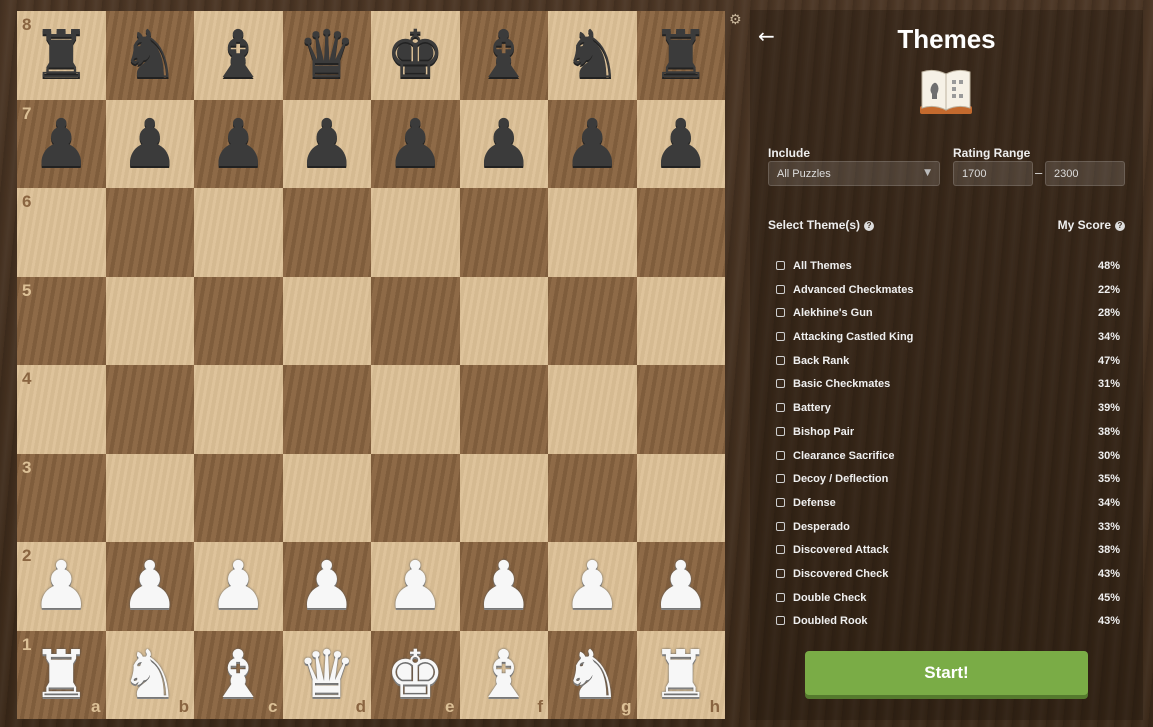 This screenshot has width=1153, height=727. Describe the element at coordinates (948, 432) in the screenshot. I see `theme-row: Bishop Pair 38%` at that location.